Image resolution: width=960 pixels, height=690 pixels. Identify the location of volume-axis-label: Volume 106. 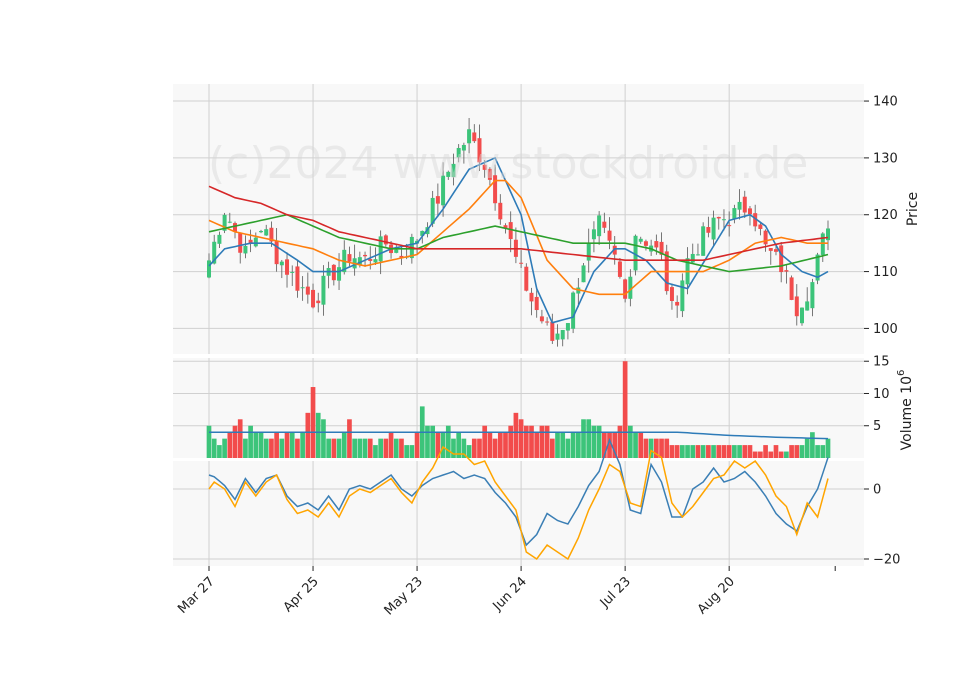
(905, 410).